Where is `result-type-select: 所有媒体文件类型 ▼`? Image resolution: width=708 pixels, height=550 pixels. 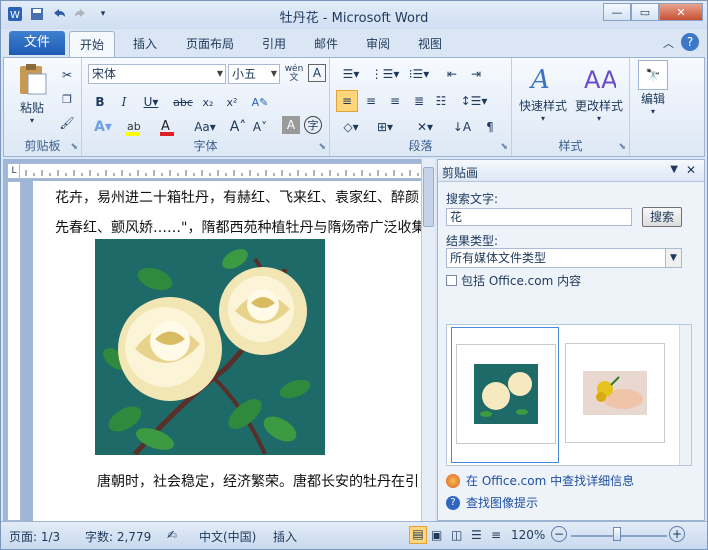 result-type-select: 所有媒体文件类型 ▼ is located at coordinates (564, 258).